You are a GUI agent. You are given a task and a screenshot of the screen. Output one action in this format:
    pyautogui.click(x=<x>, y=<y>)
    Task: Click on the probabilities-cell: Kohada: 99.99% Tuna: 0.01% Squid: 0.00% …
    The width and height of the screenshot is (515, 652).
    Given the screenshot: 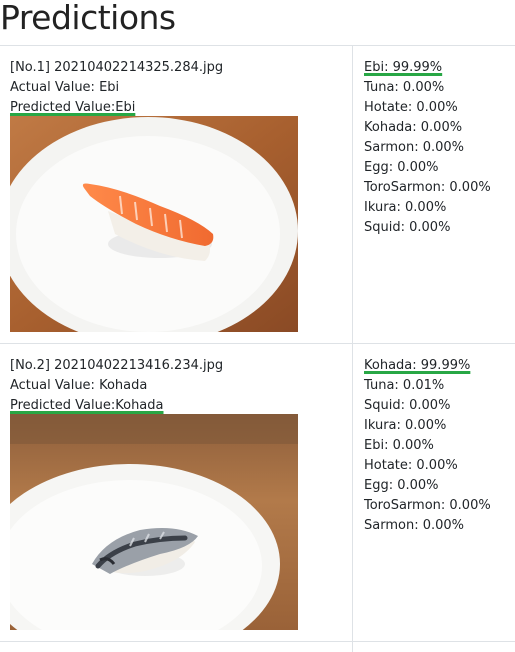 What is the action you would take?
    pyautogui.click(x=434, y=492)
    